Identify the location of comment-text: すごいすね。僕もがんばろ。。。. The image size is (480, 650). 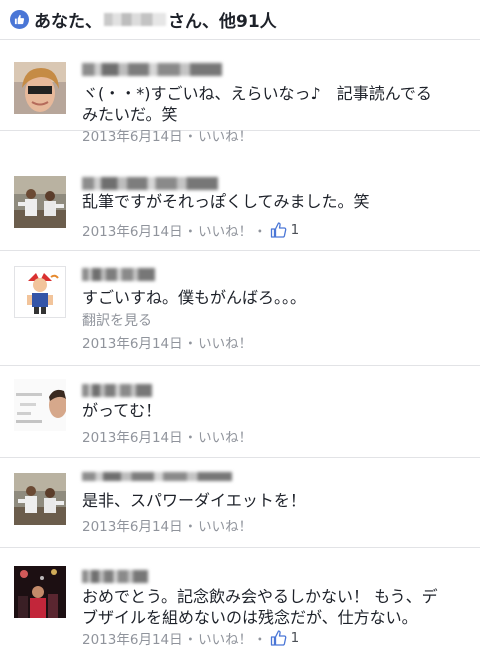
(194, 297).